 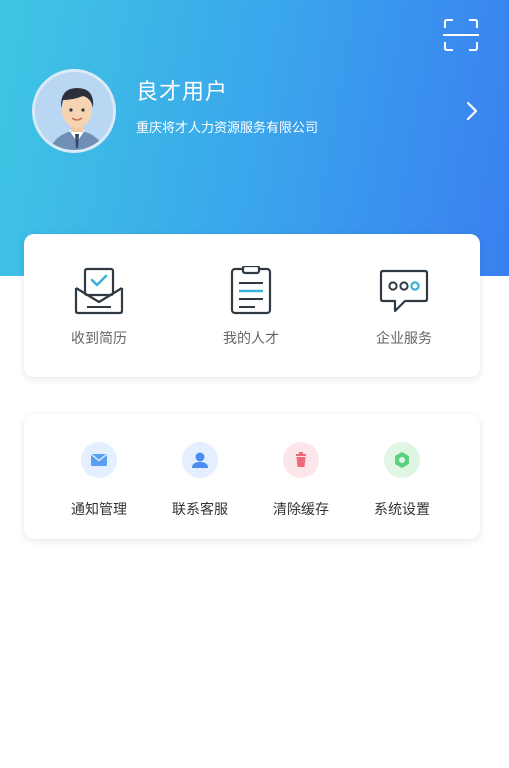 What do you see at coordinates (200, 460) in the screenshot?
I see `user-icon` at bounding box center [200, 460].